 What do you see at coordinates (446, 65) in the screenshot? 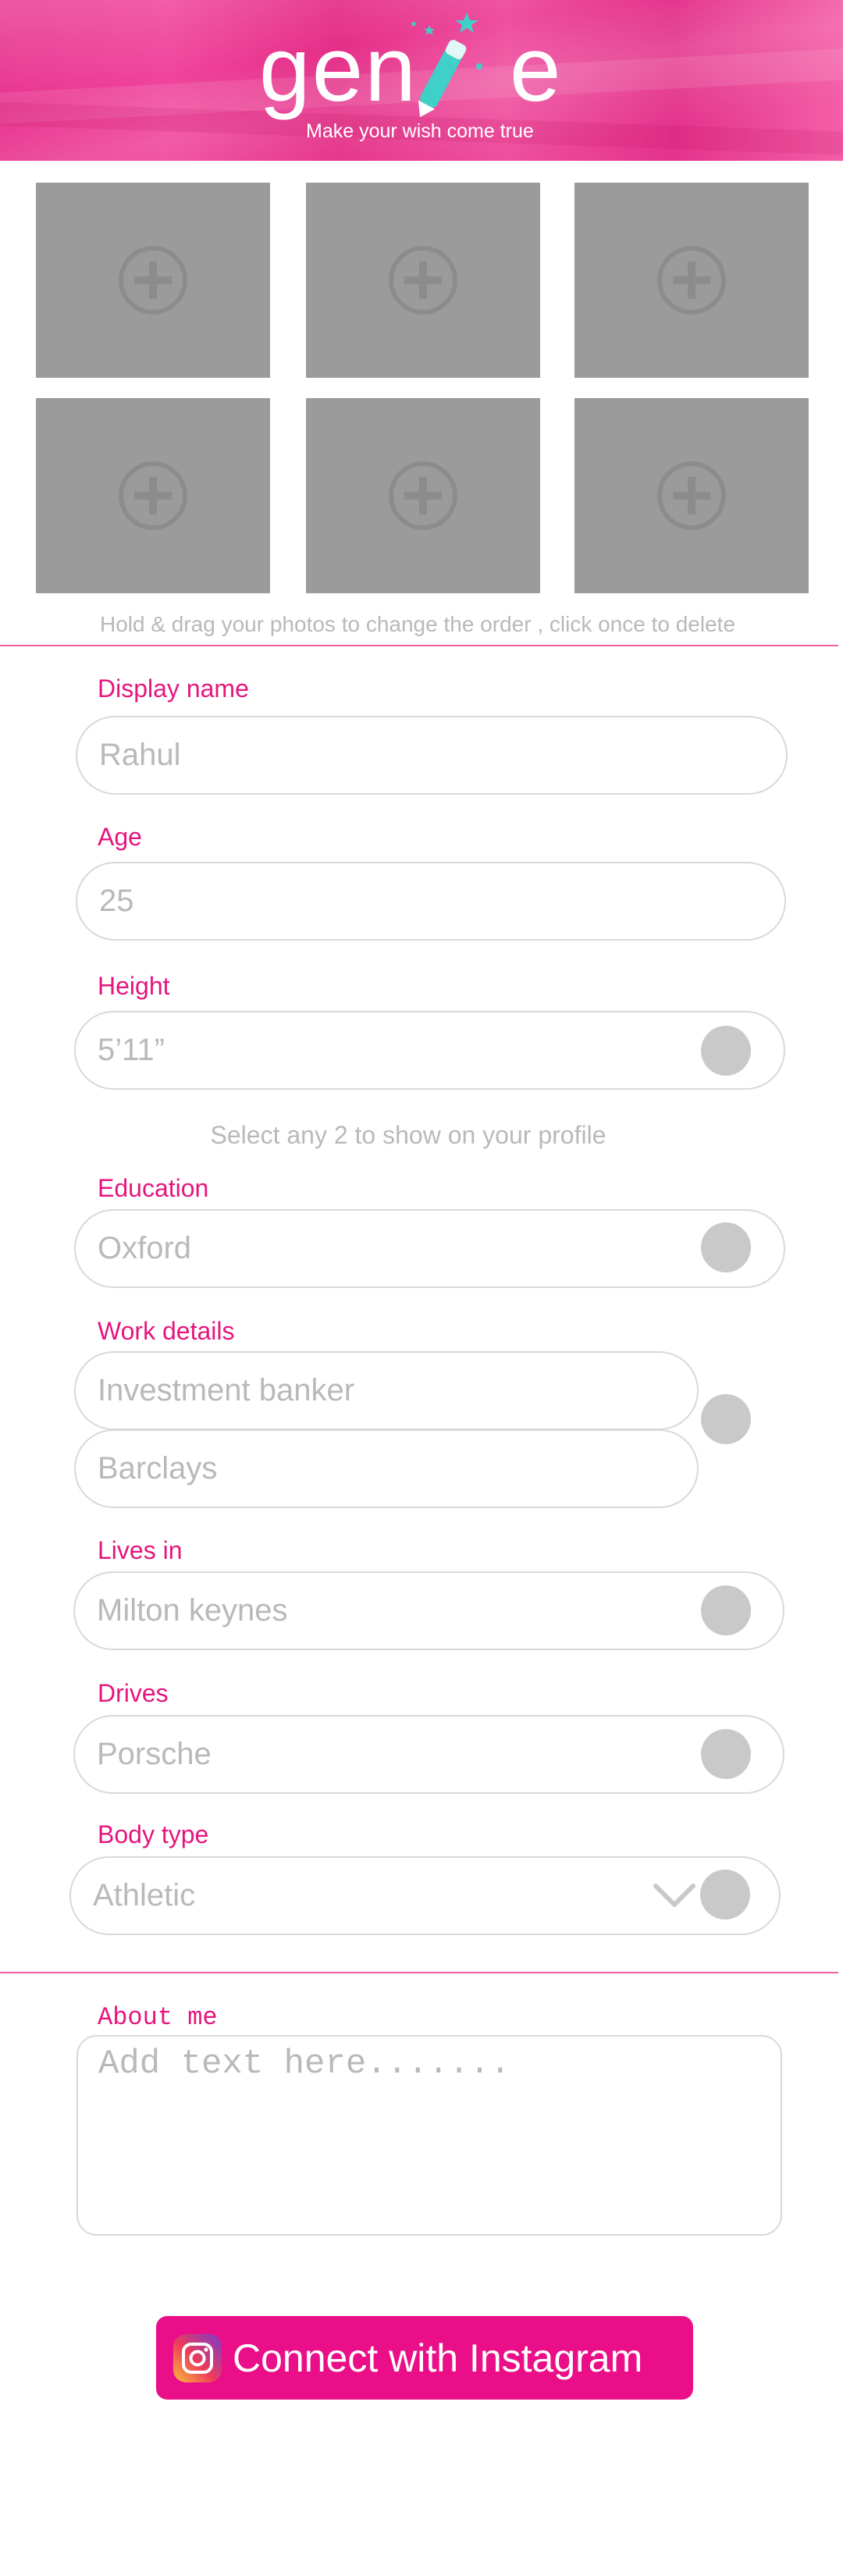
I see `magic-wand-icon` at bounding box center [446, 65].